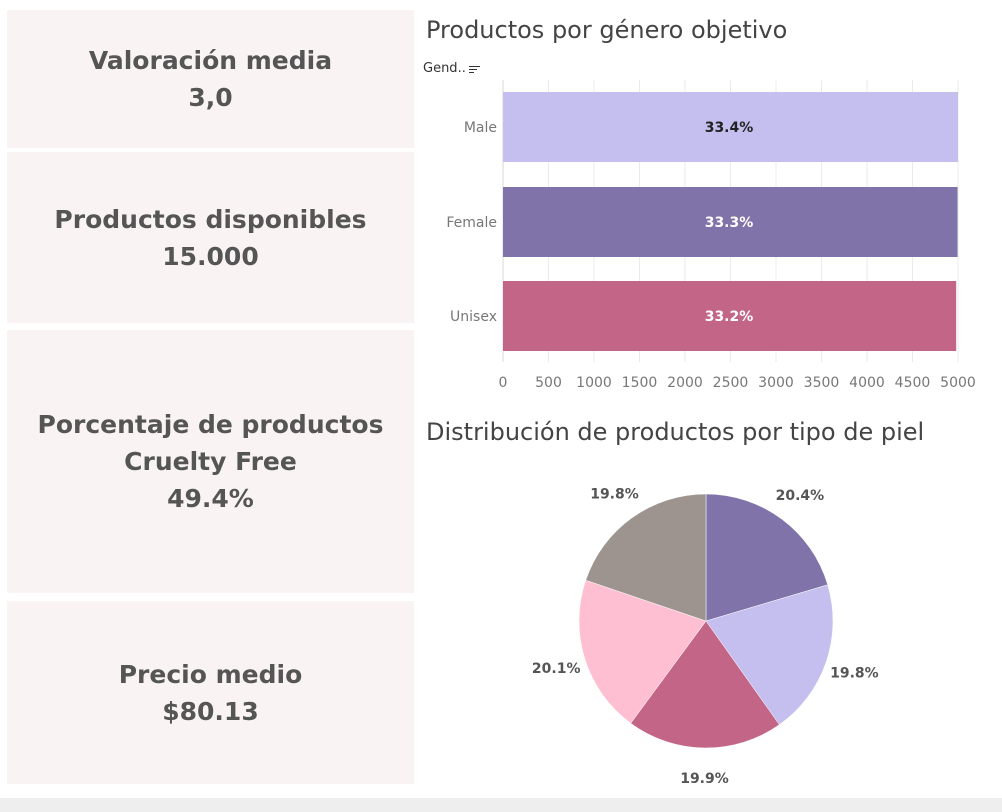 This screenshot has height=812, width=1002. I want to click on sort-icon, so click(474, 69).